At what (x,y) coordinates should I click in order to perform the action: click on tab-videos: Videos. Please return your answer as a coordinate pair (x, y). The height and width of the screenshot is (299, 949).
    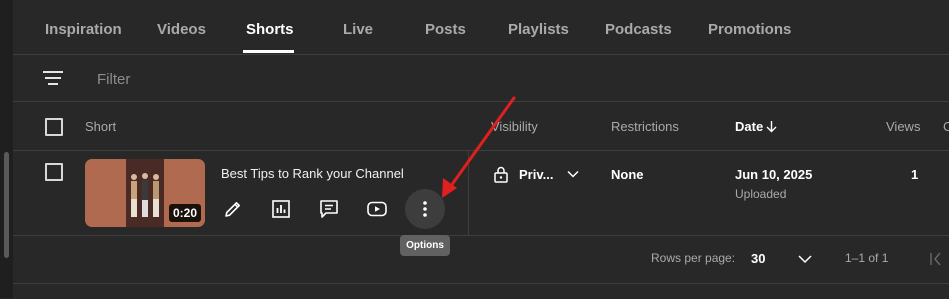
    Looking at the image, I should click on (181, 29).